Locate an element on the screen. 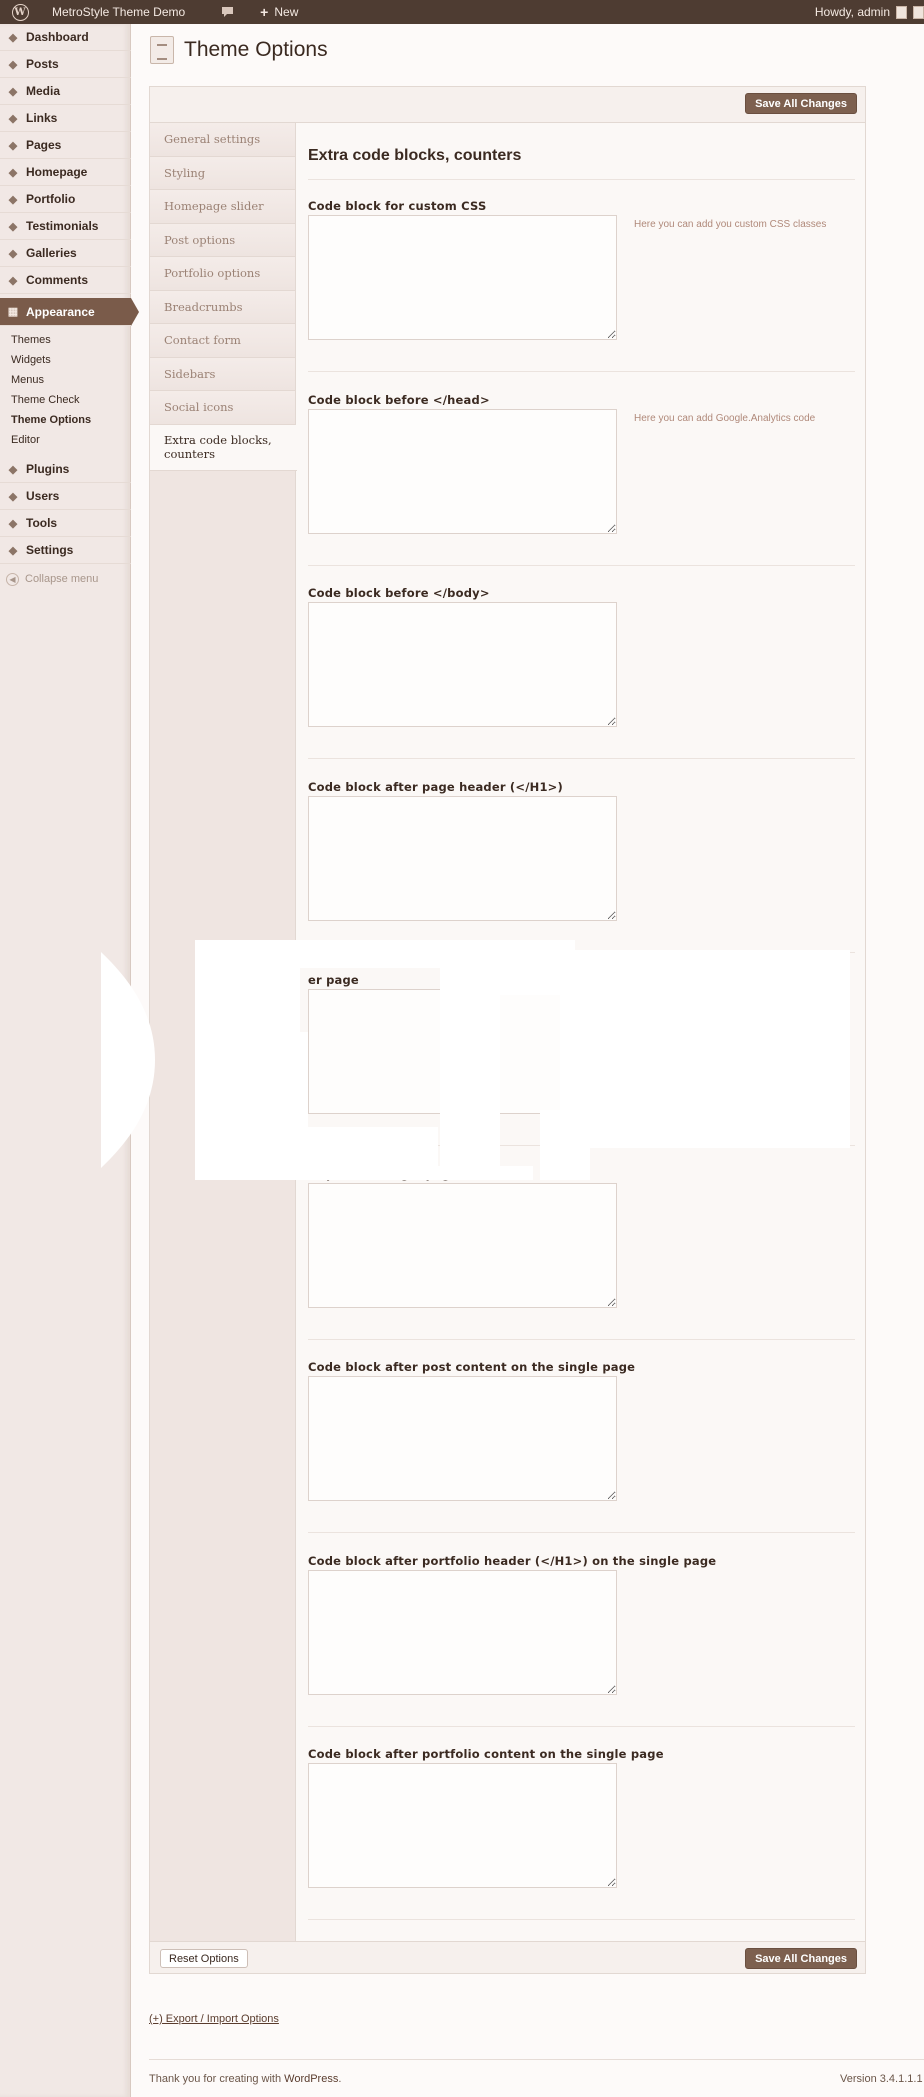 The width and height of the screenshot is (924, 2097). menu-item-label: Settings is located at coordinates (50, 550).